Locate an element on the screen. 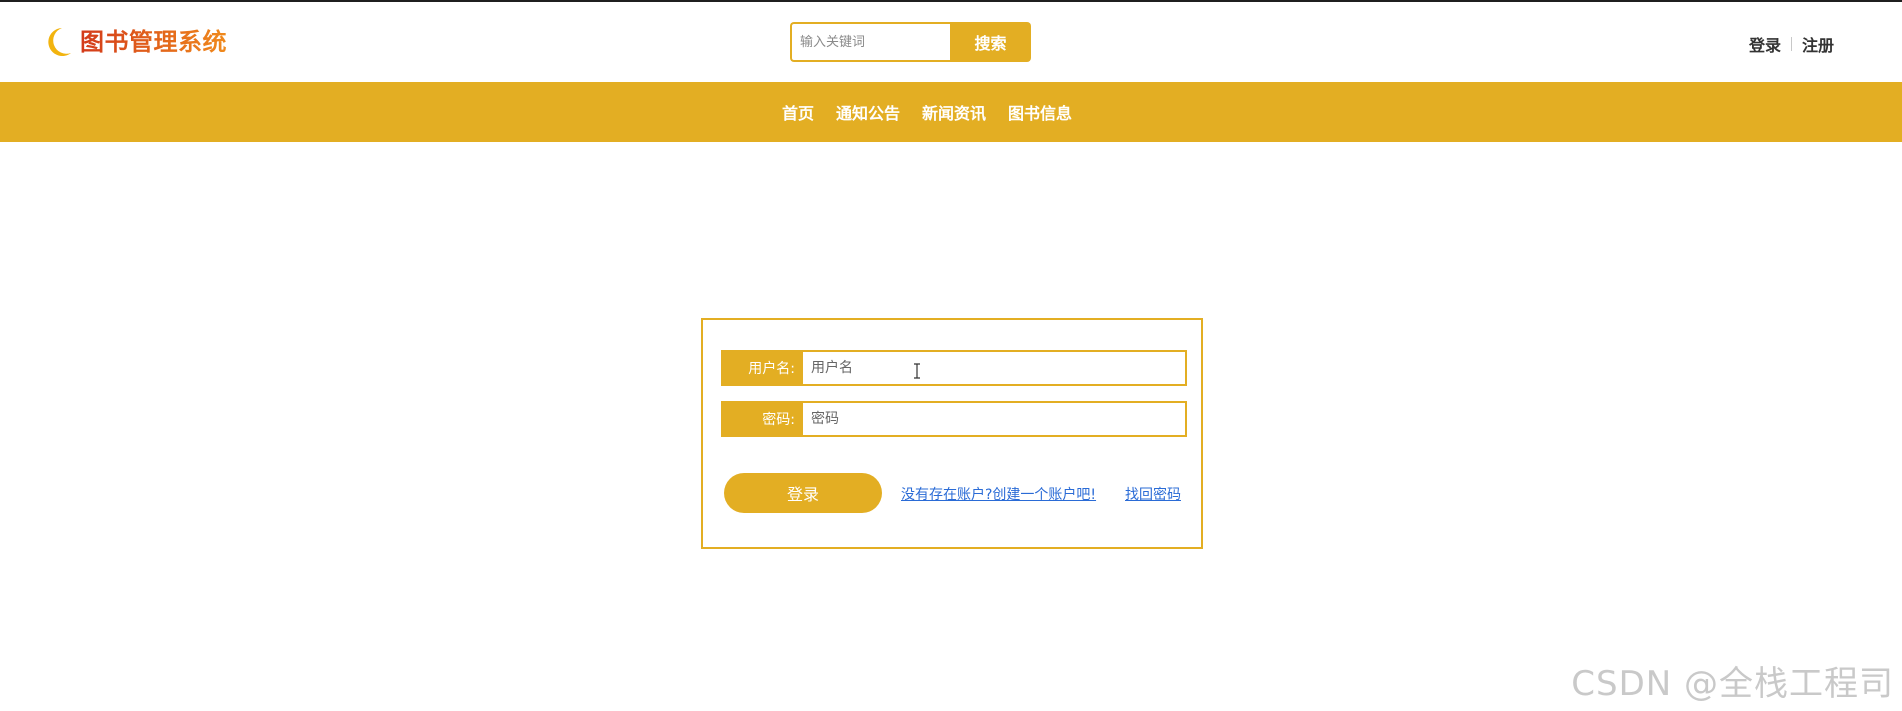  login-panel: 用户名: 密码: 登录 没有存在账户?创建一个账户吧! 找回密码 is located at coordinates (952, 433).